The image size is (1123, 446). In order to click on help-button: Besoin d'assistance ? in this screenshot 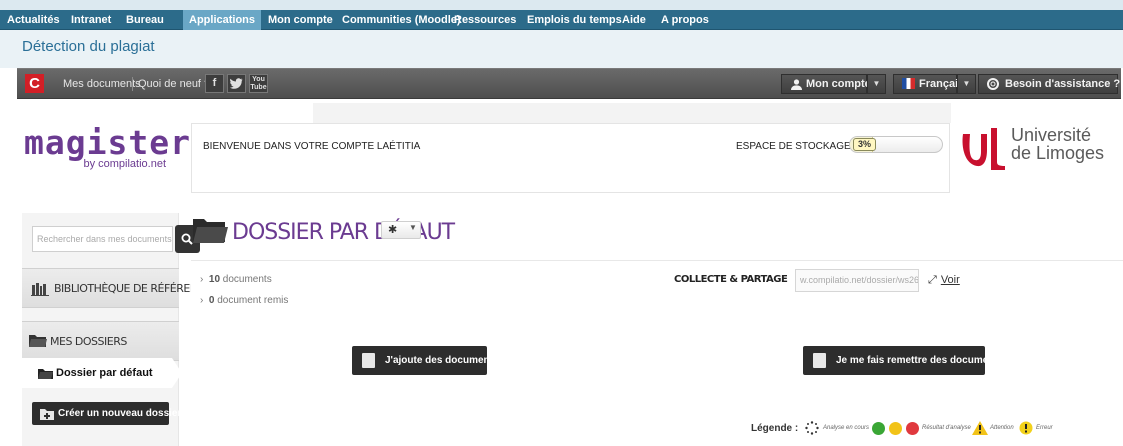, I will do `click(1049, 84)`.